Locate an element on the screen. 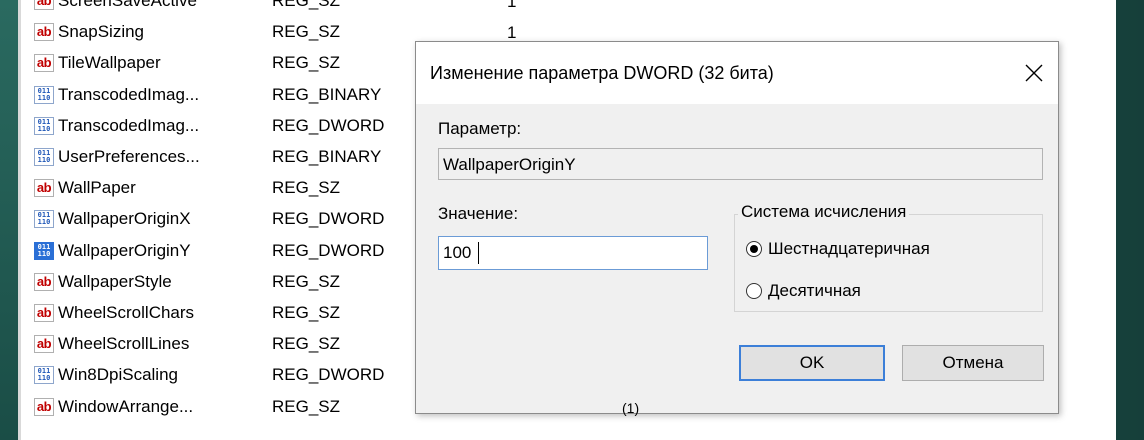 The height and width of the screenshot is (440, 1144). param-name-field: WallpaperOriginY is located at coordinates (740, 164).